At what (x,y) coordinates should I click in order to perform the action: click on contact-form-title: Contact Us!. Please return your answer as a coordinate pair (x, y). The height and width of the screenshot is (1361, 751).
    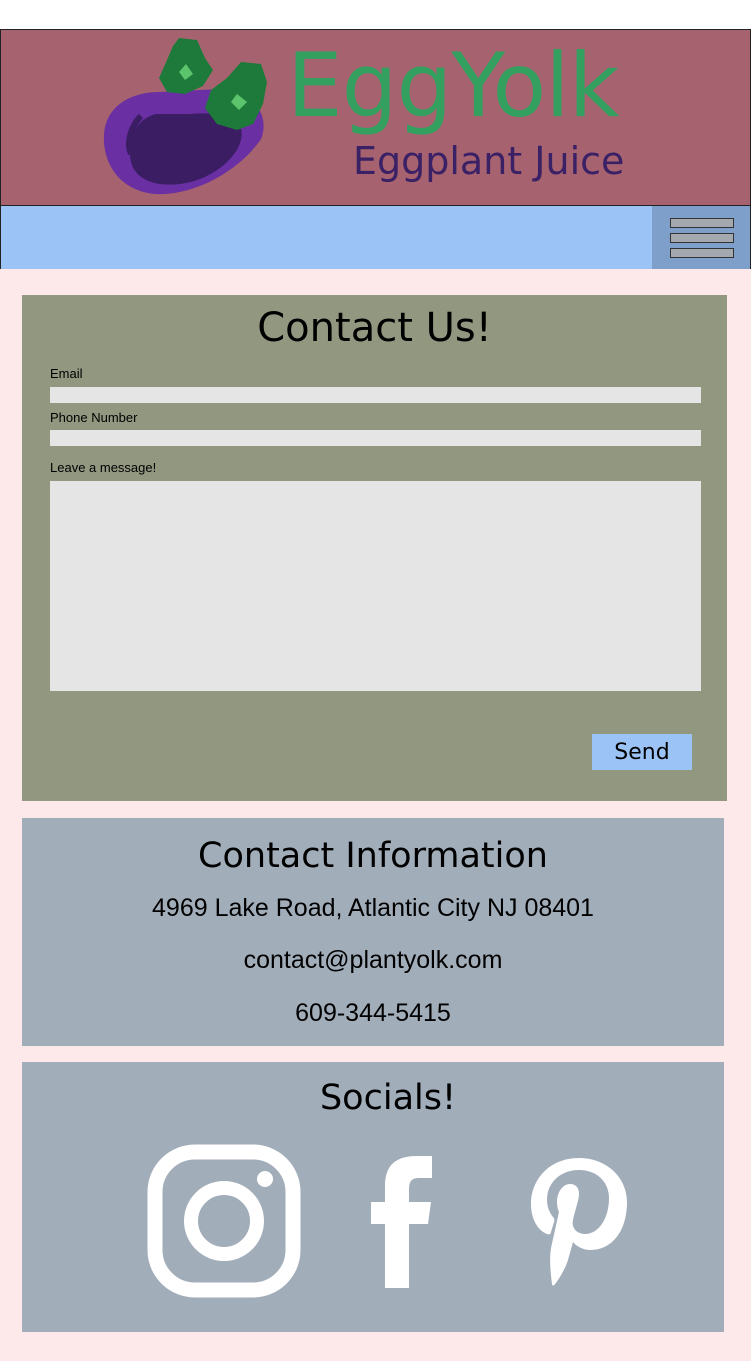
    Looking at the image, I should click on (374, 328).